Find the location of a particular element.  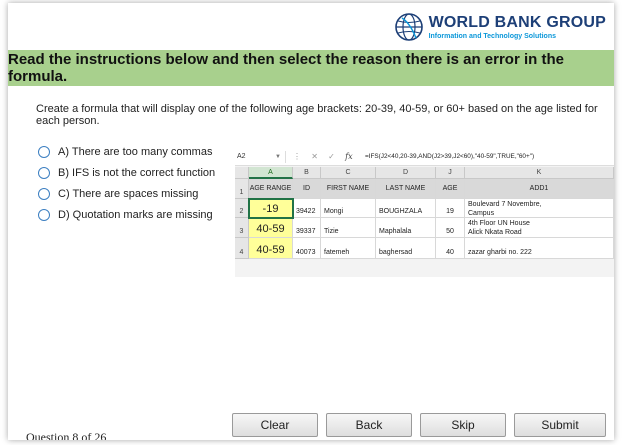

header-cell: ADD1 is located at coordinates (539, 189).